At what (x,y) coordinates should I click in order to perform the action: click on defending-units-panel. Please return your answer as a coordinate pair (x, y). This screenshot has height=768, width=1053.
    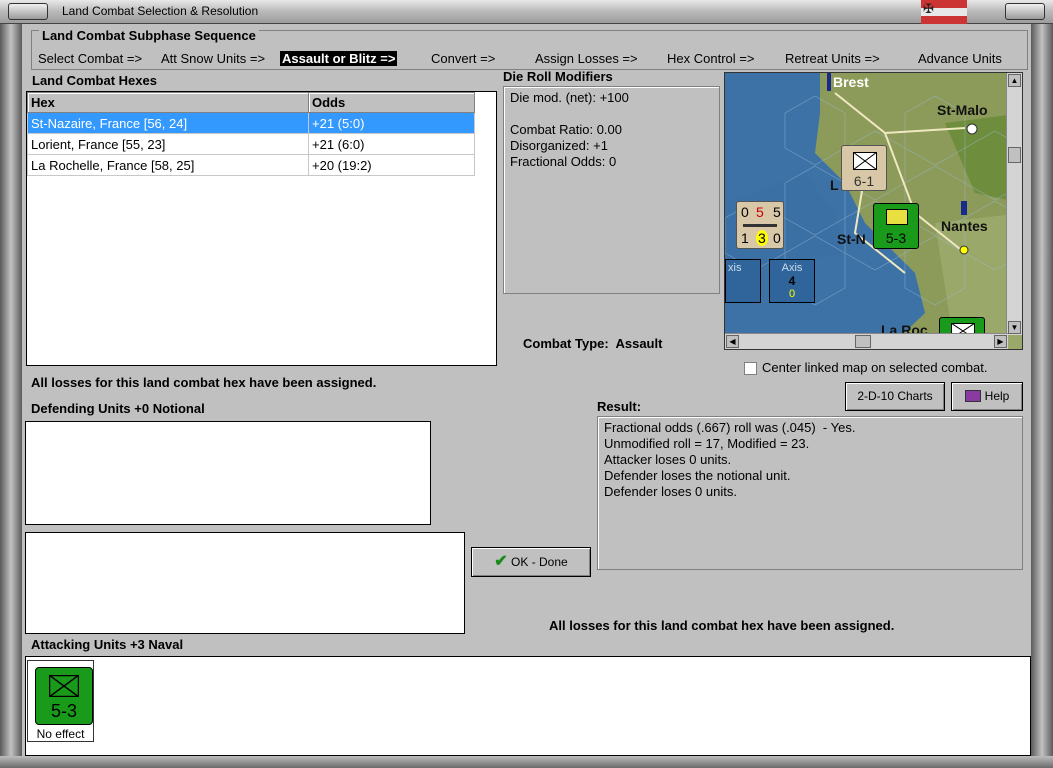
    Looking at the image, I should click on (228, 473).